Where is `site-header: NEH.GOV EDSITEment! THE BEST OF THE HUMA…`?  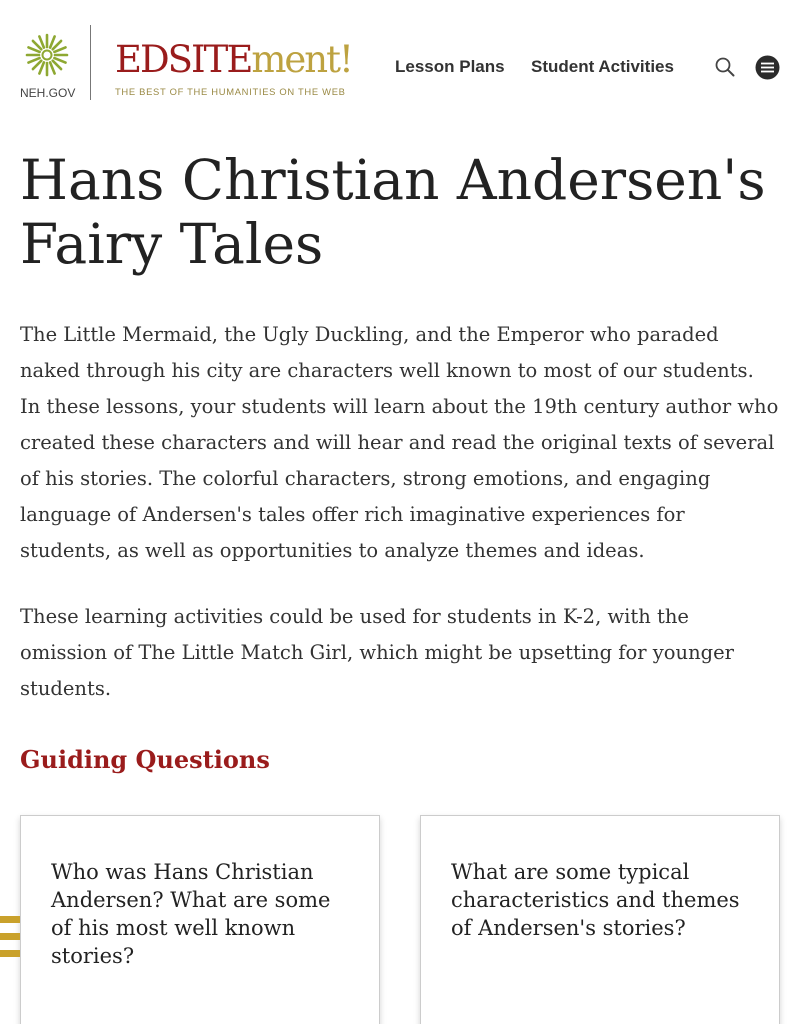 site-header: NEH.GOV EDSITEment! THE BEST OF THE HUMA… is located at coordinates (400, 60).